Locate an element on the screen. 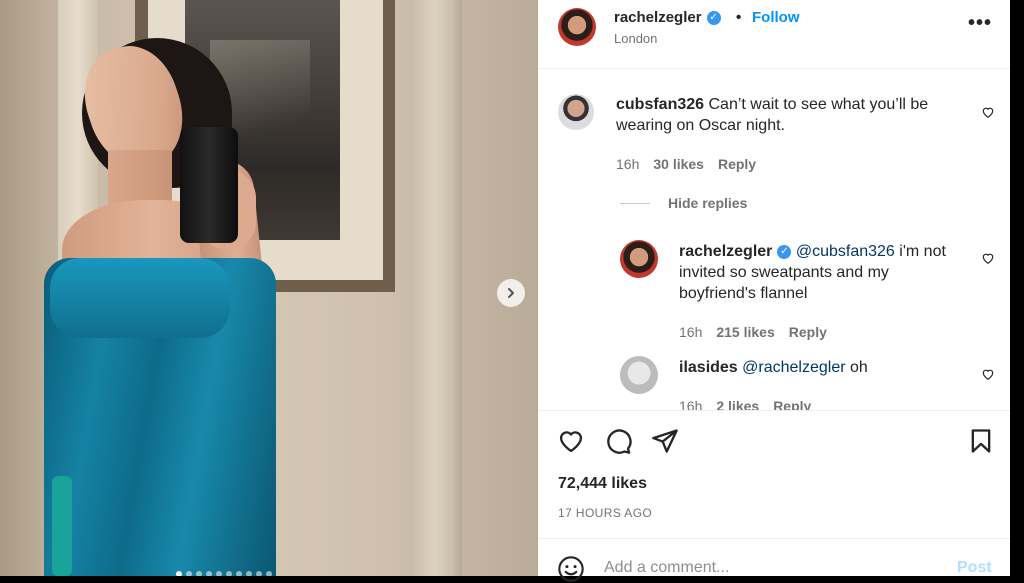  comment-time: 16h is located at coordinates (628, 164).